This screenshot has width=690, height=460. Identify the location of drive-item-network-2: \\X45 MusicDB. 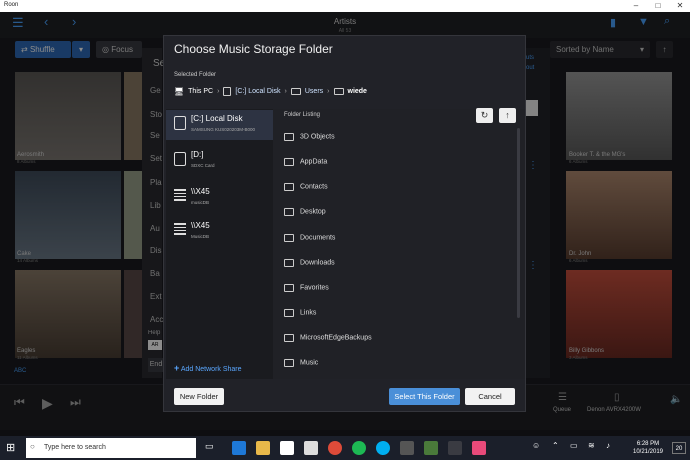
(219, 232).